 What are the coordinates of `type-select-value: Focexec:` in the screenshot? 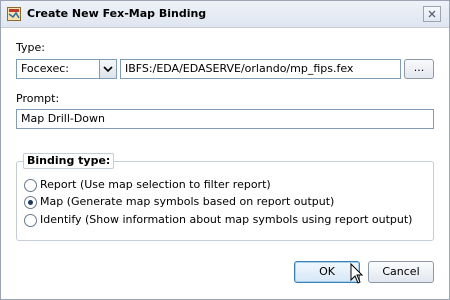 It's located at (45, 68).